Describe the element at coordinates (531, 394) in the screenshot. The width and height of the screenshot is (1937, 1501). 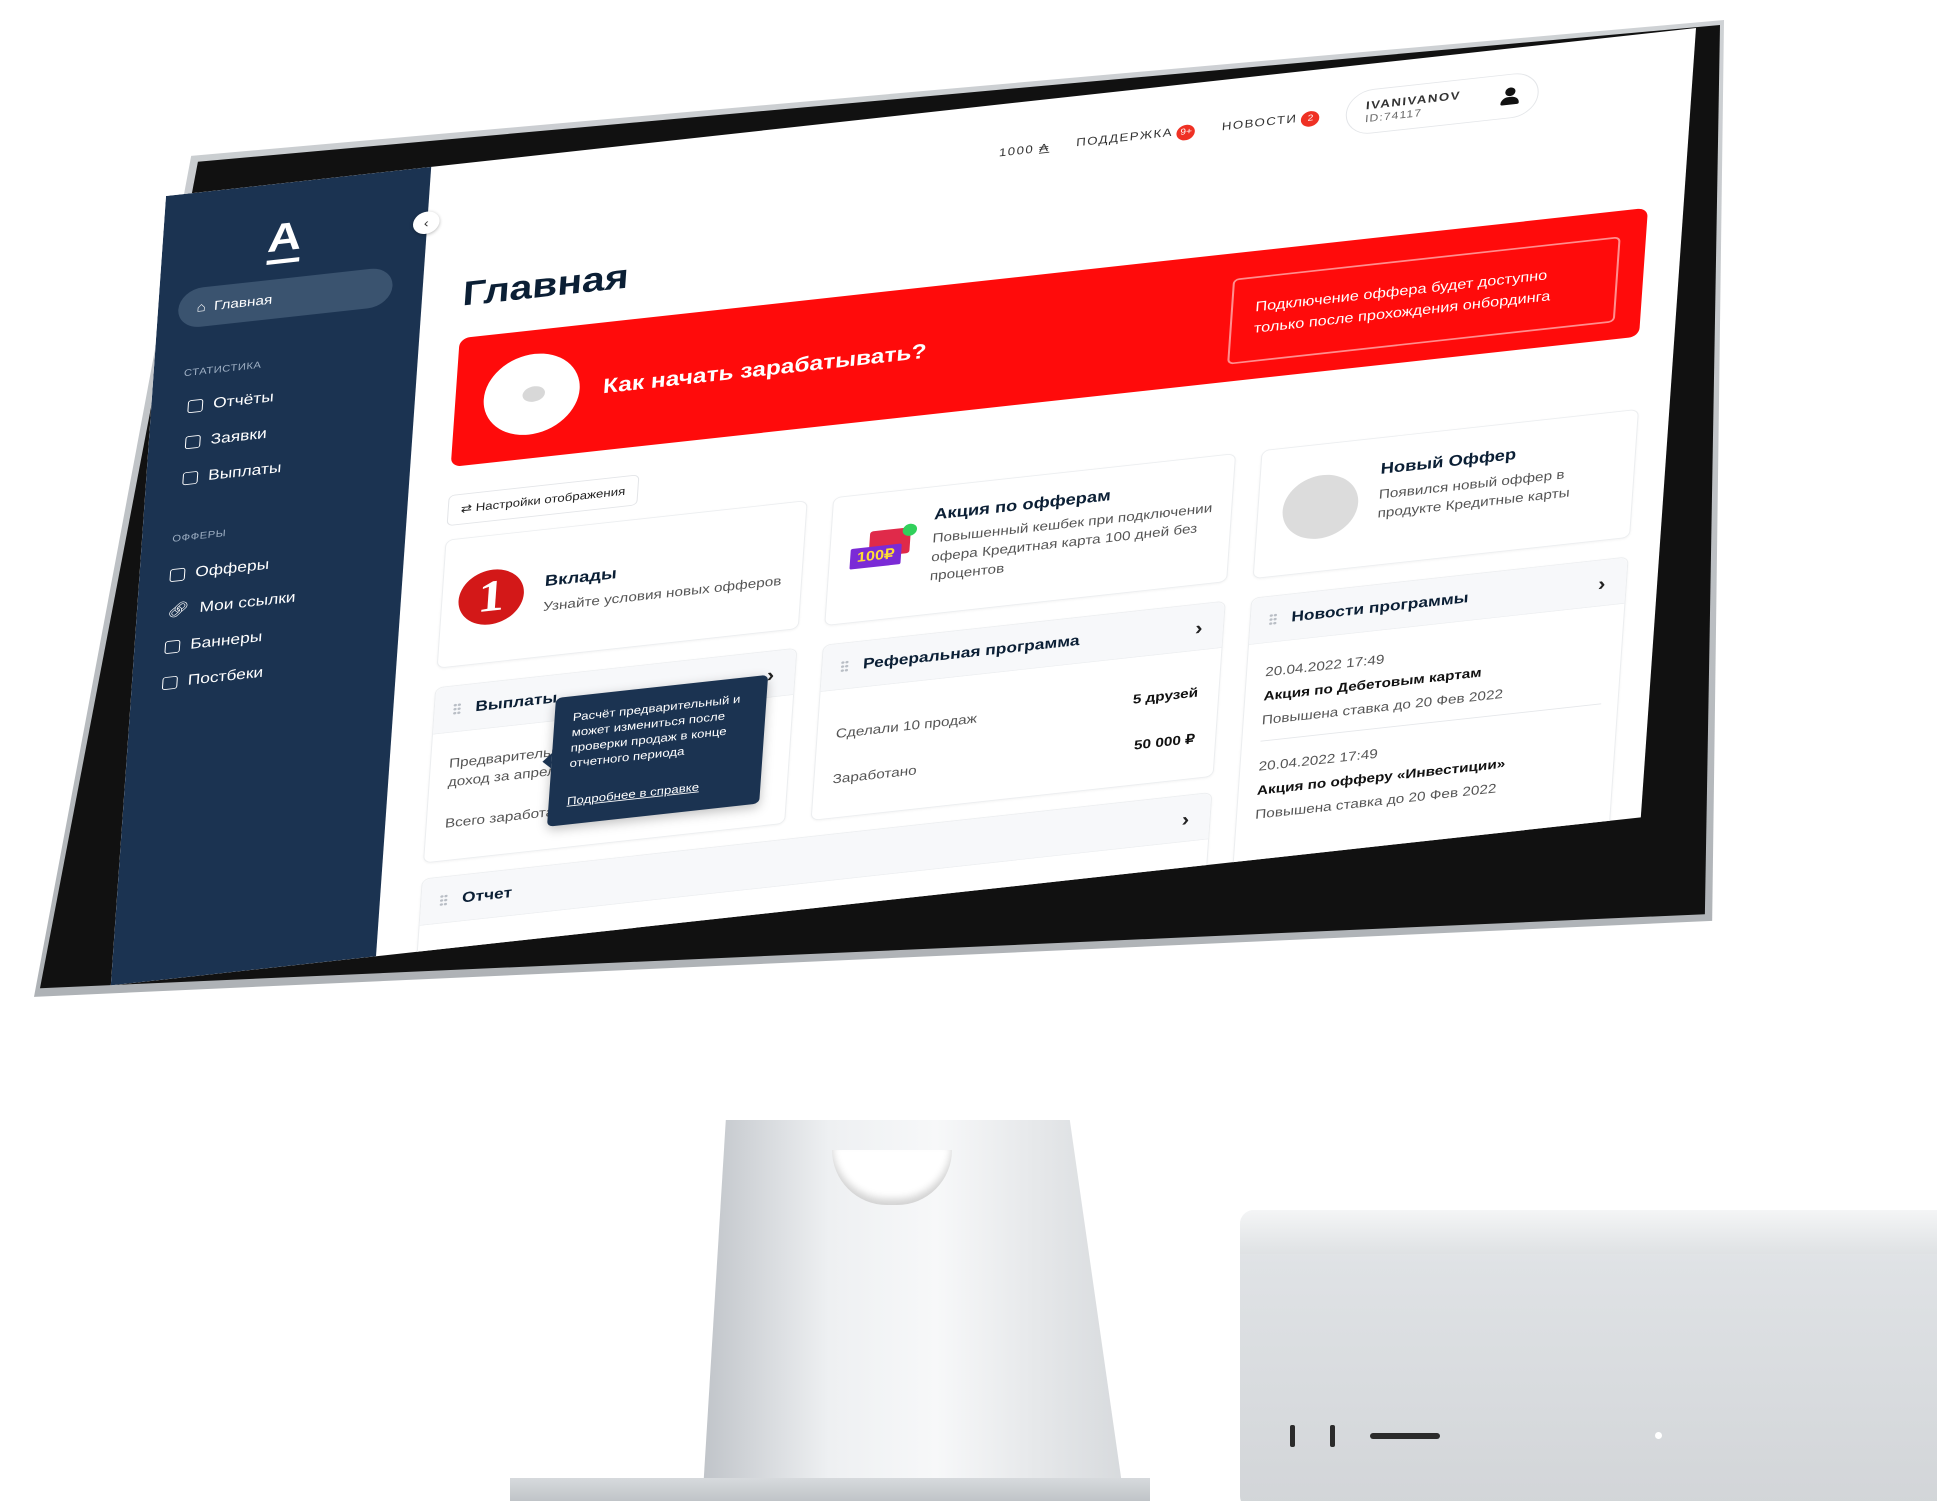
I see `piggy-bank-icon` at that location.